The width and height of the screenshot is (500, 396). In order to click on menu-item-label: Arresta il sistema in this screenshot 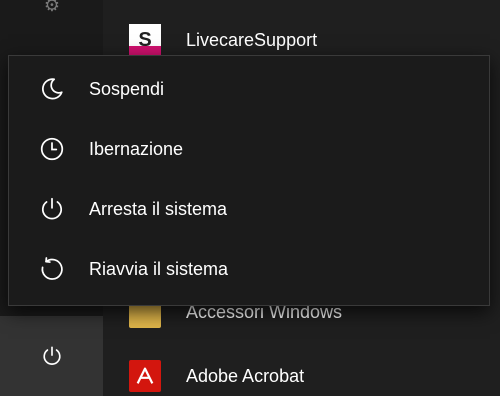, I will do `click(158, 208)`.